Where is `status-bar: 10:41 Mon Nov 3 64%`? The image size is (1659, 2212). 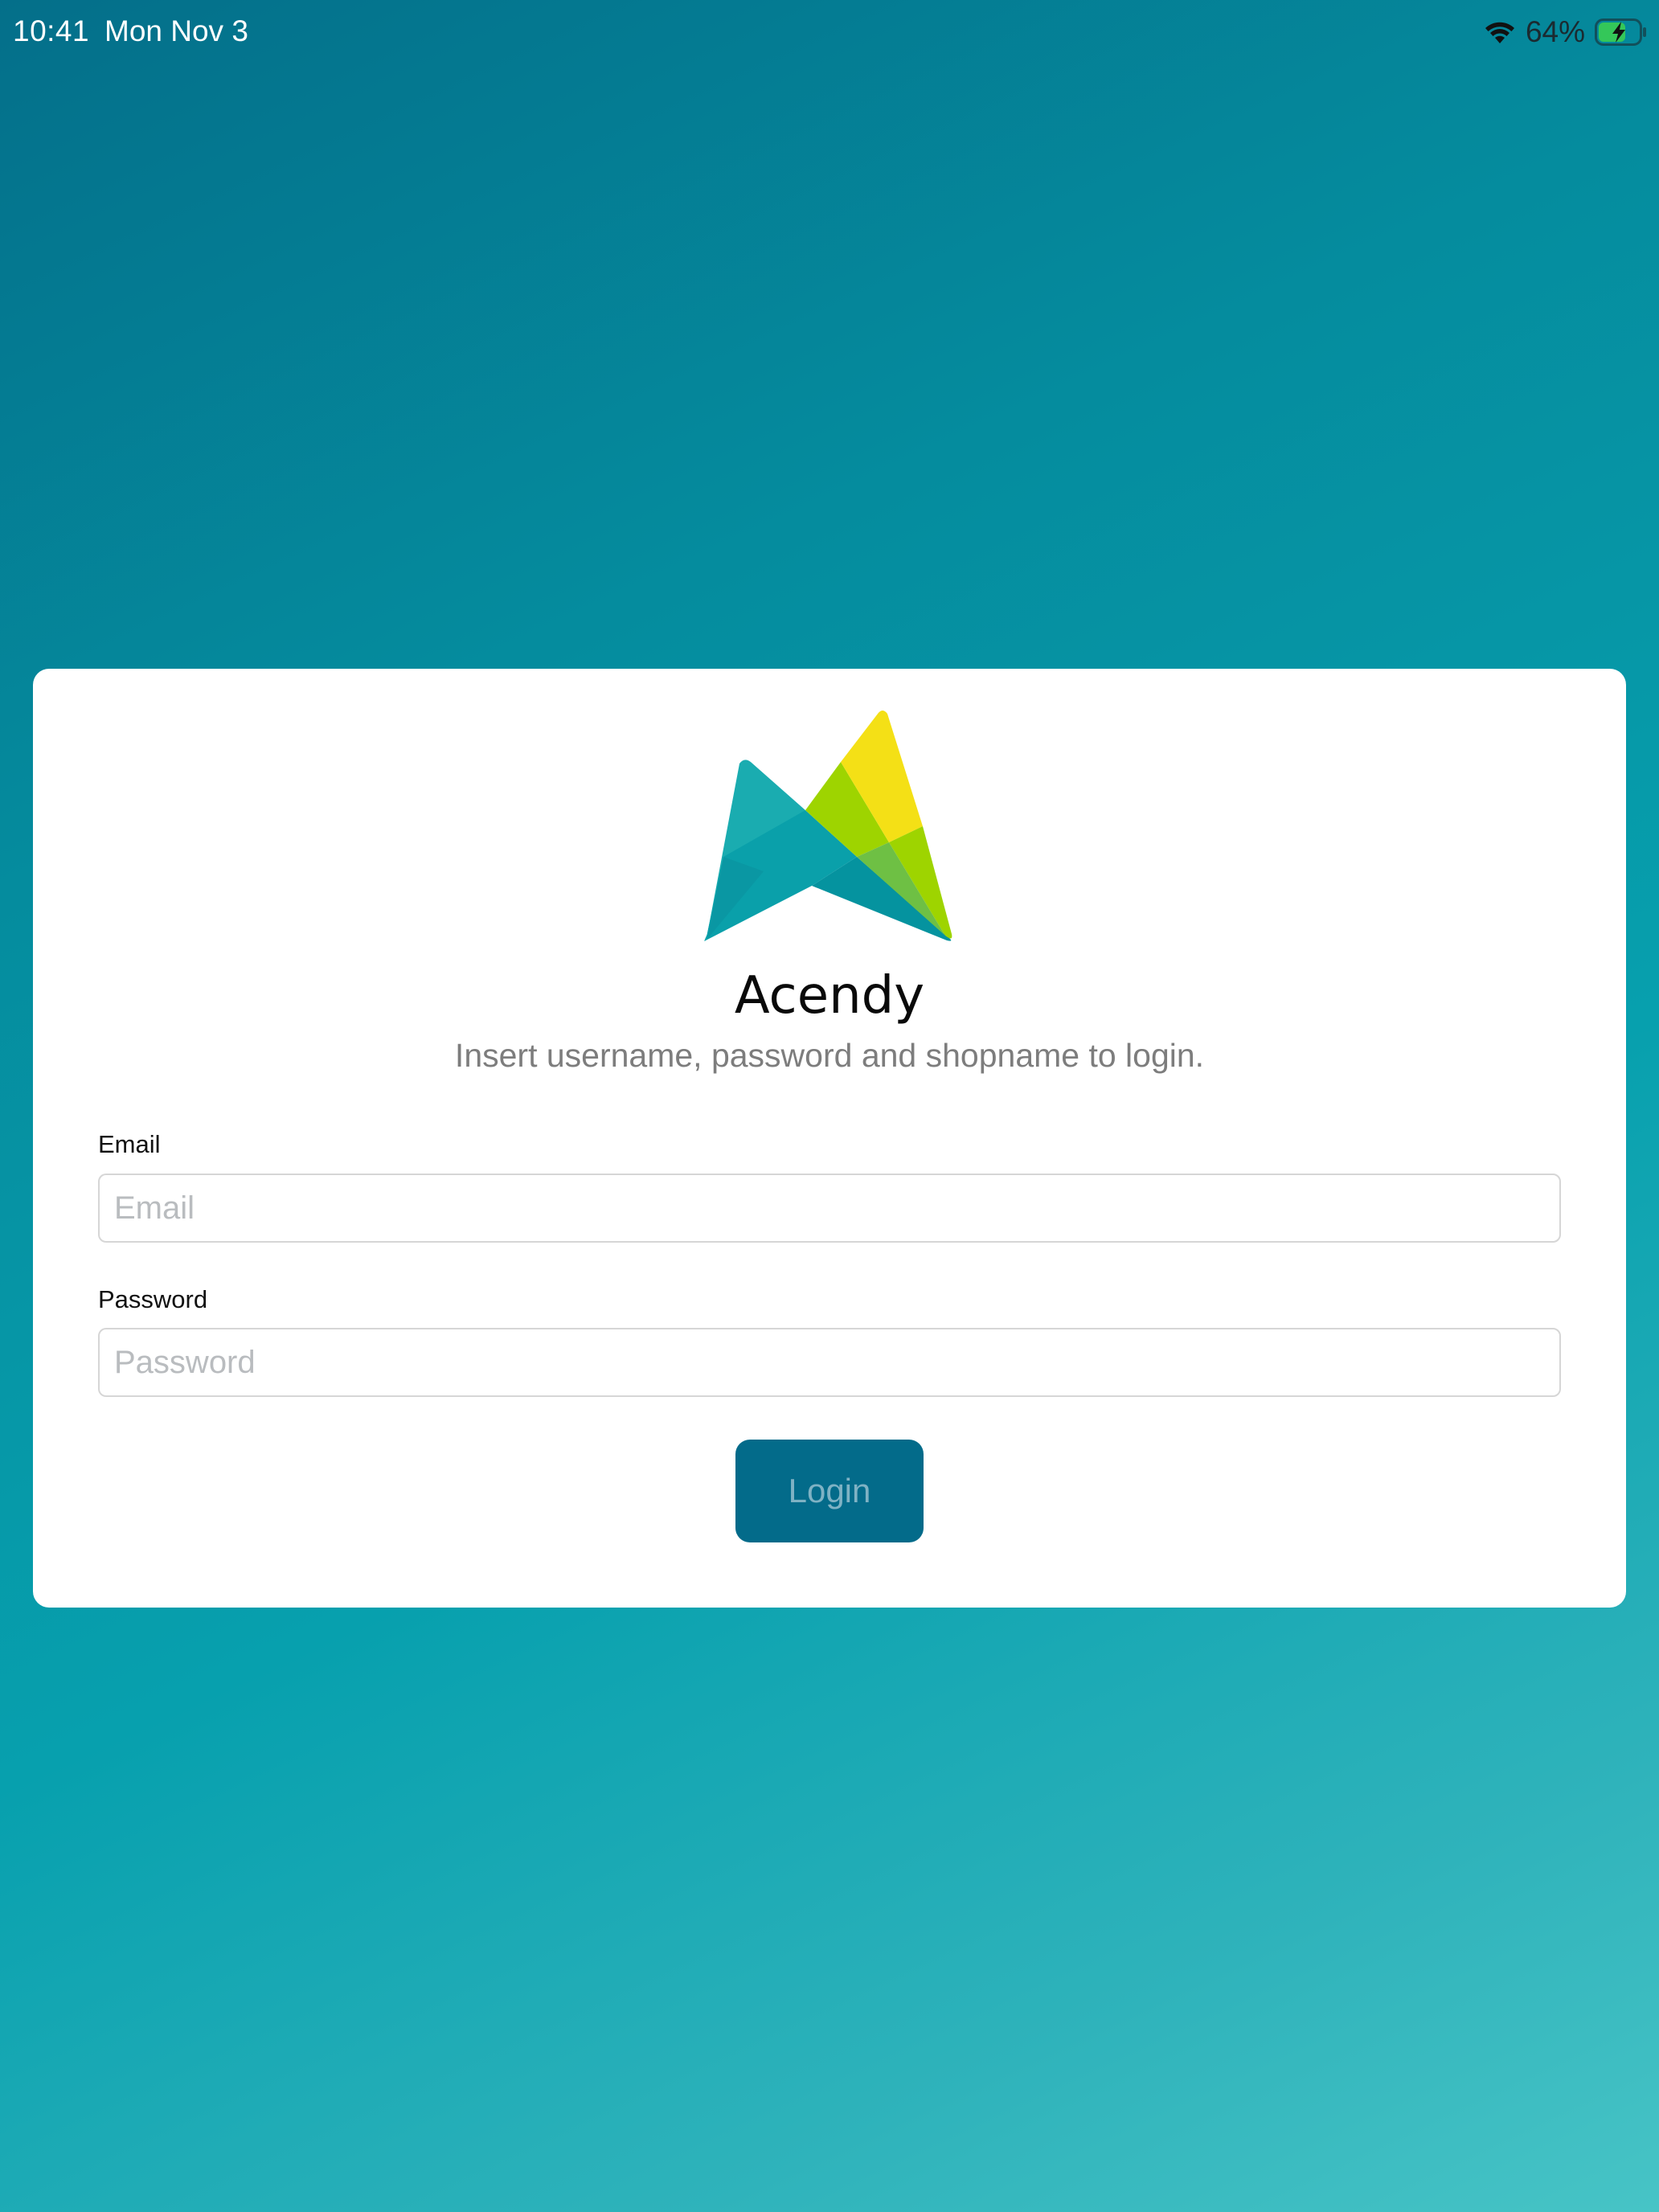
status-bar: 10:41 Mon Nov 3 64% is located at coordinates (829, 32).